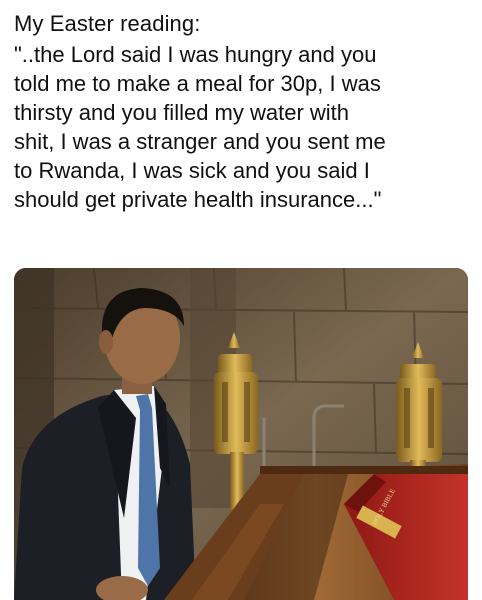  What do you see at coordinates (197, 83) in the screenshot?
I see `quote-line: told me to make a meal for 30p, I was` at bounding box center [197, 83].